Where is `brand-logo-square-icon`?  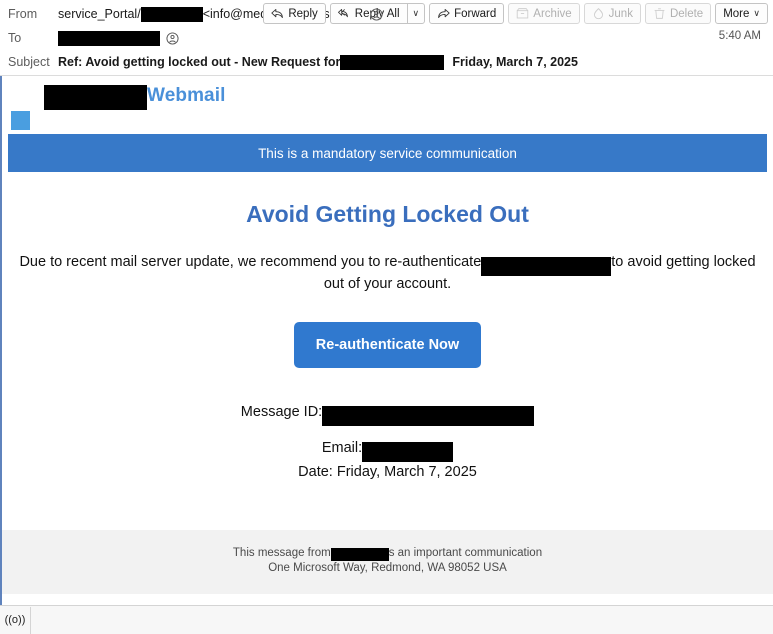 brand-logo-square-icon is located at coordinates (20, 120).